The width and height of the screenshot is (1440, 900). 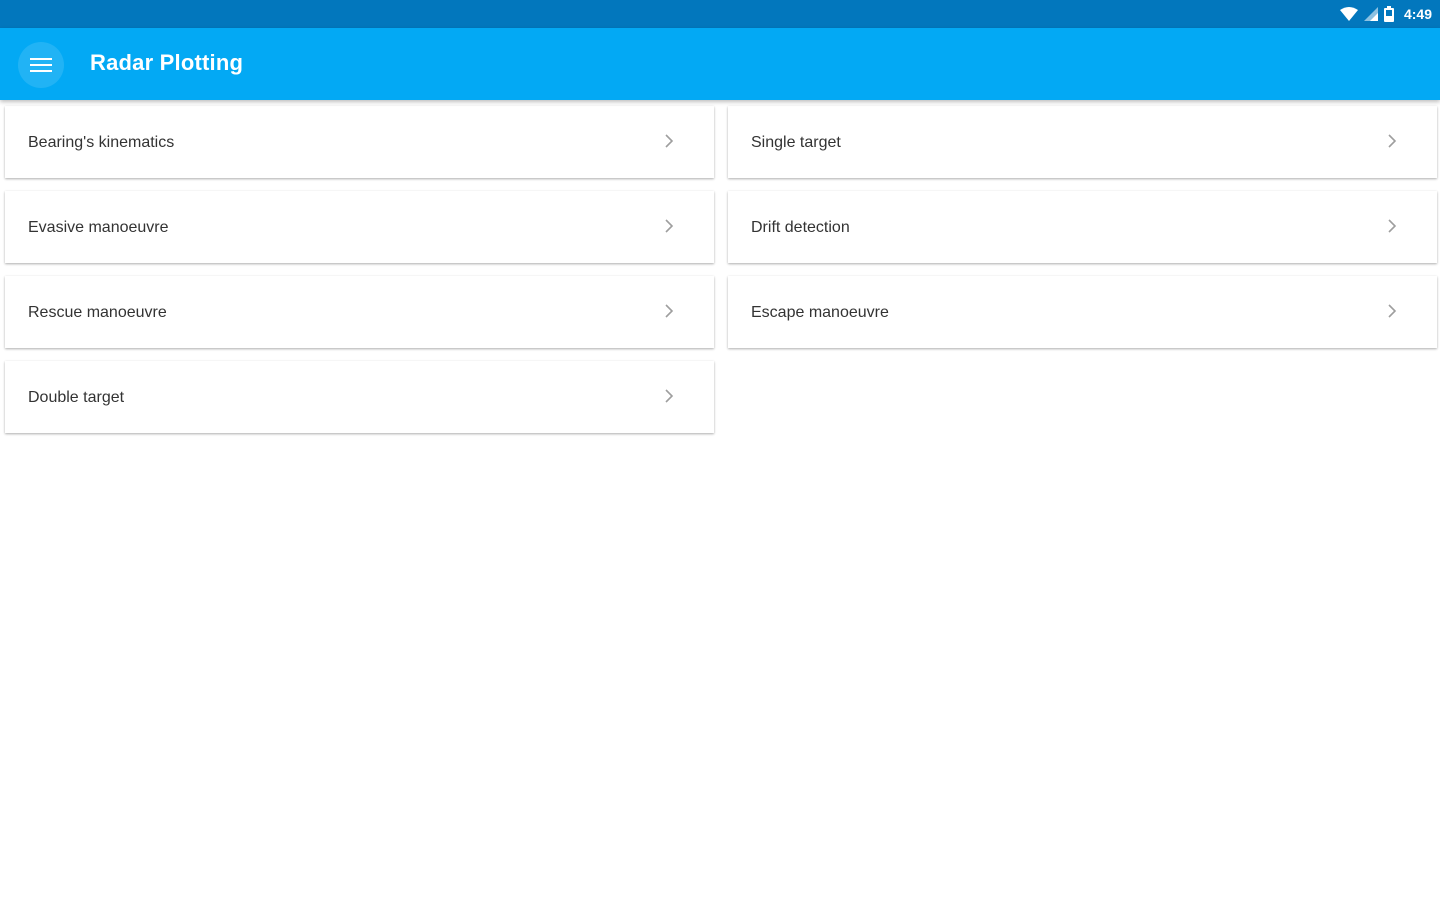 I want to click on menu-item-evasive-manoeuvre: Evasive manoeuvre, so click(x=359, y=227).